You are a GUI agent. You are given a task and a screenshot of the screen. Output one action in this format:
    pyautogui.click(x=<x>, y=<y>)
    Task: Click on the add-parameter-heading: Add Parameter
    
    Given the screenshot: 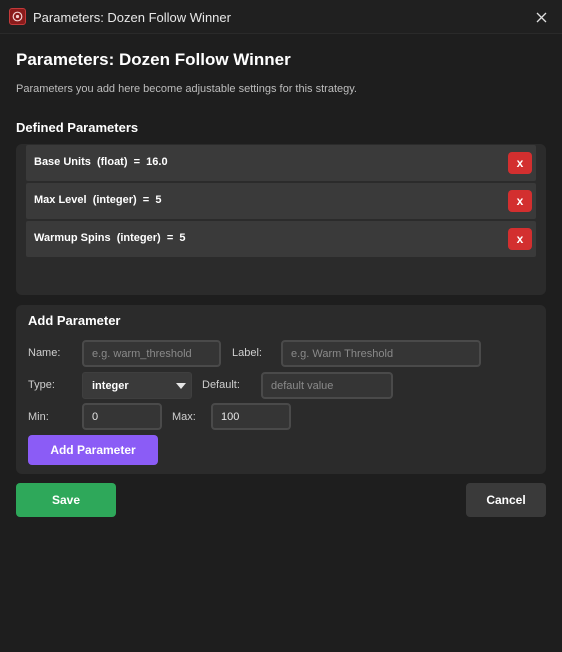 What is the action you would take?
    pyautogui.click(x=74, y=320)
    